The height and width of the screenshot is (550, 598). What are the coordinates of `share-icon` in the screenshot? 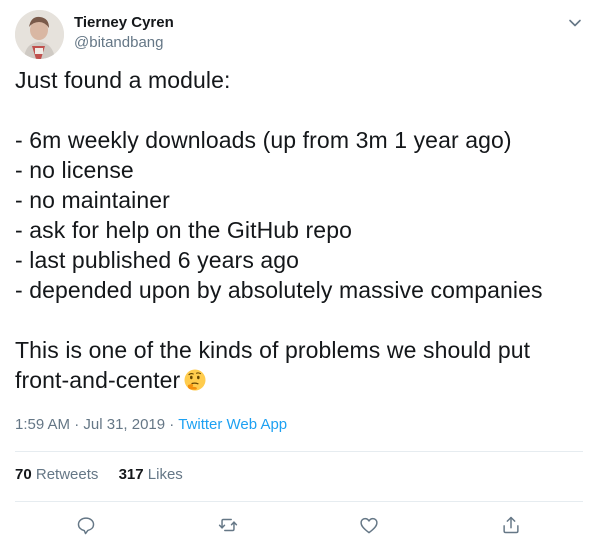 It's located at (511, 525).